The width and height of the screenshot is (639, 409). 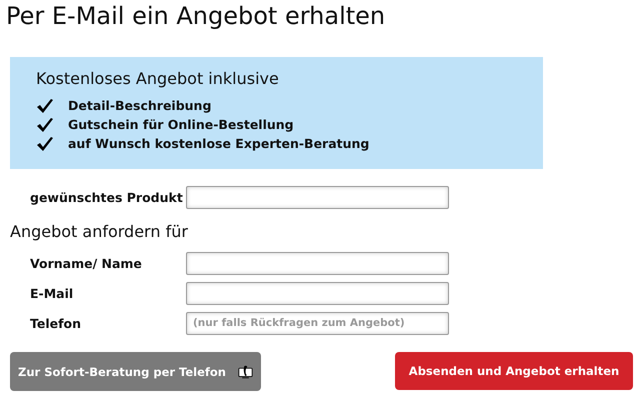 I want to click on page-title: Per E-Mail ein Angebot erhalten, so click(x=196, y=16).